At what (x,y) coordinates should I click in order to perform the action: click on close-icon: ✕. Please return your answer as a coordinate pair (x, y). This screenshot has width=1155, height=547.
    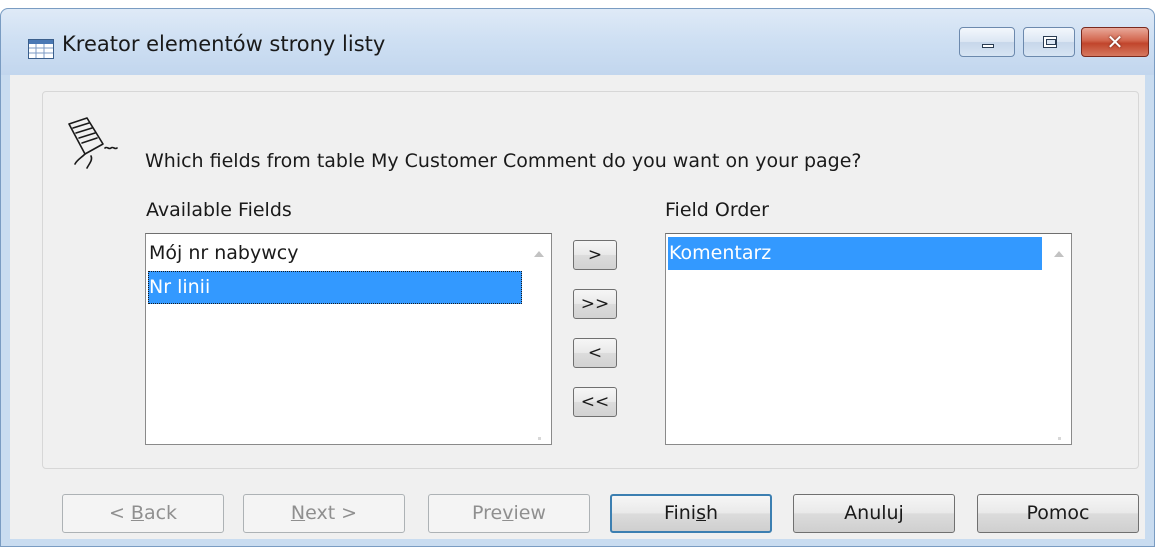
    Looking at the image, I should click on (1115, 42).